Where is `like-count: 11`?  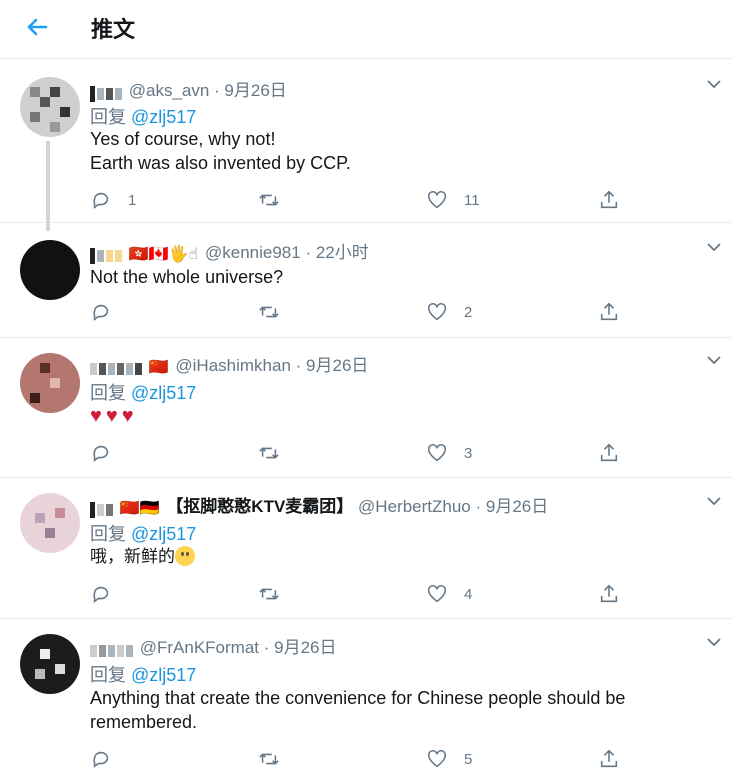 like-count: 11 is located at coordinates (472, 200).